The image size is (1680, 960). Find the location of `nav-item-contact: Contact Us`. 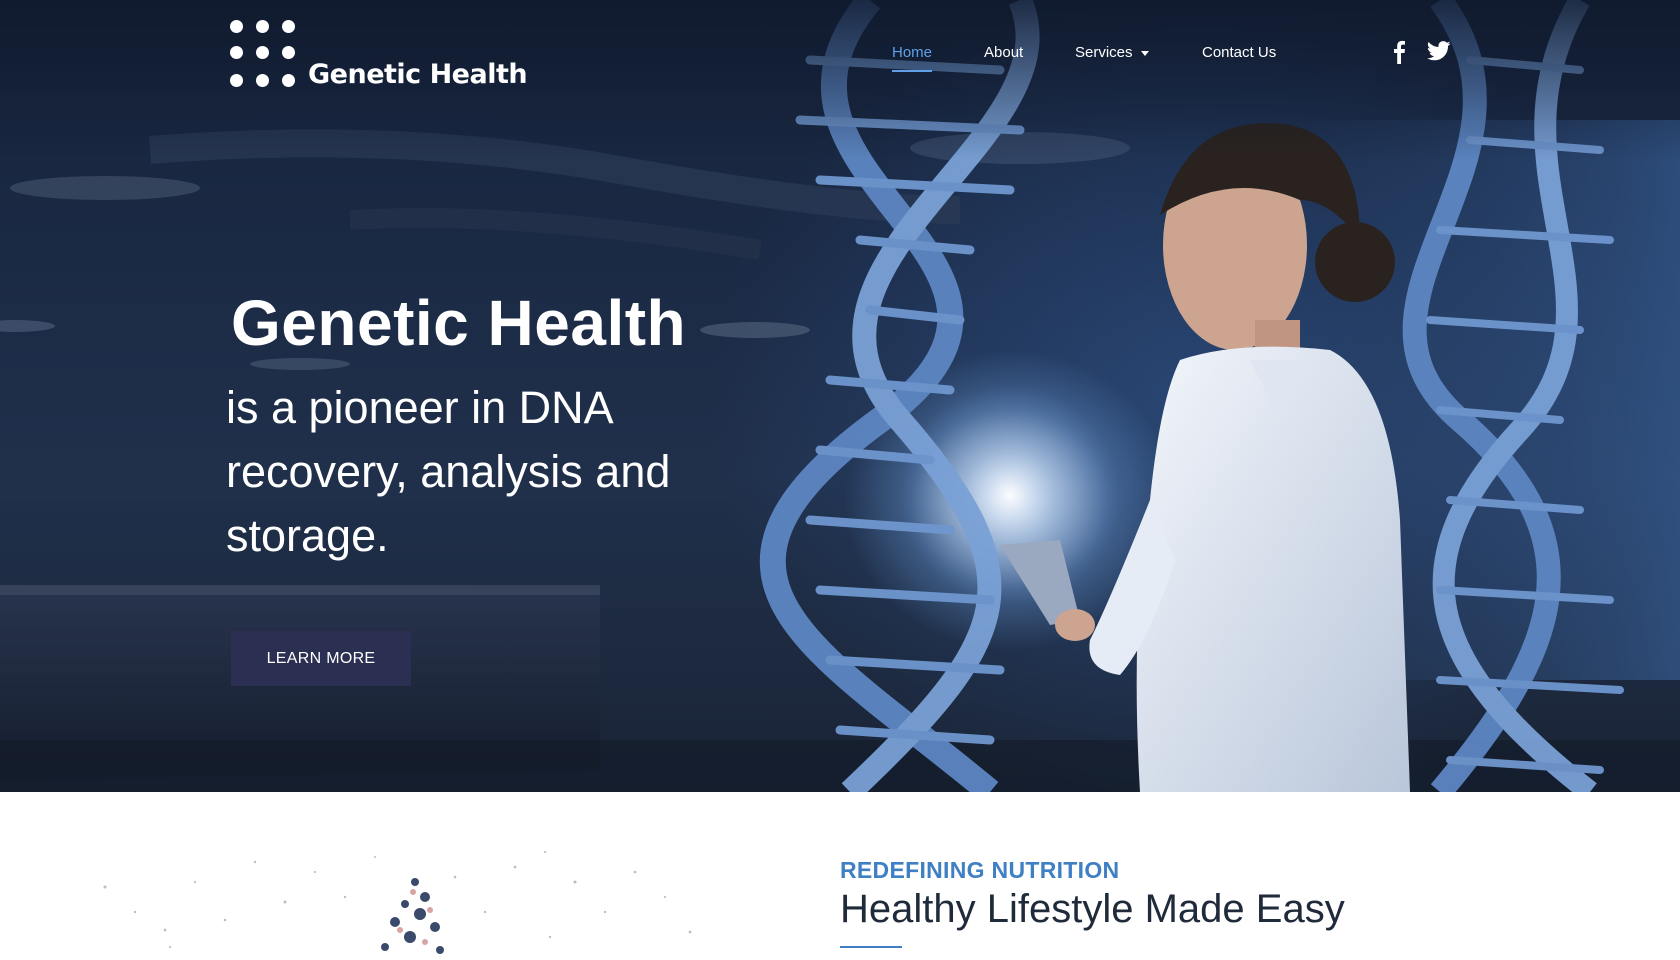

nav-item-contact: Contact Us is located at coordinates (1239, 52).